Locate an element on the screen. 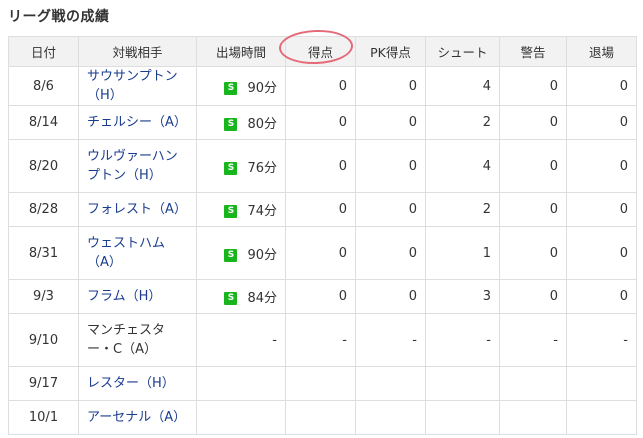 This screenshot has height=438, width=643. col-header-minutes: 出場時間 is located at coordinates (241, 51).